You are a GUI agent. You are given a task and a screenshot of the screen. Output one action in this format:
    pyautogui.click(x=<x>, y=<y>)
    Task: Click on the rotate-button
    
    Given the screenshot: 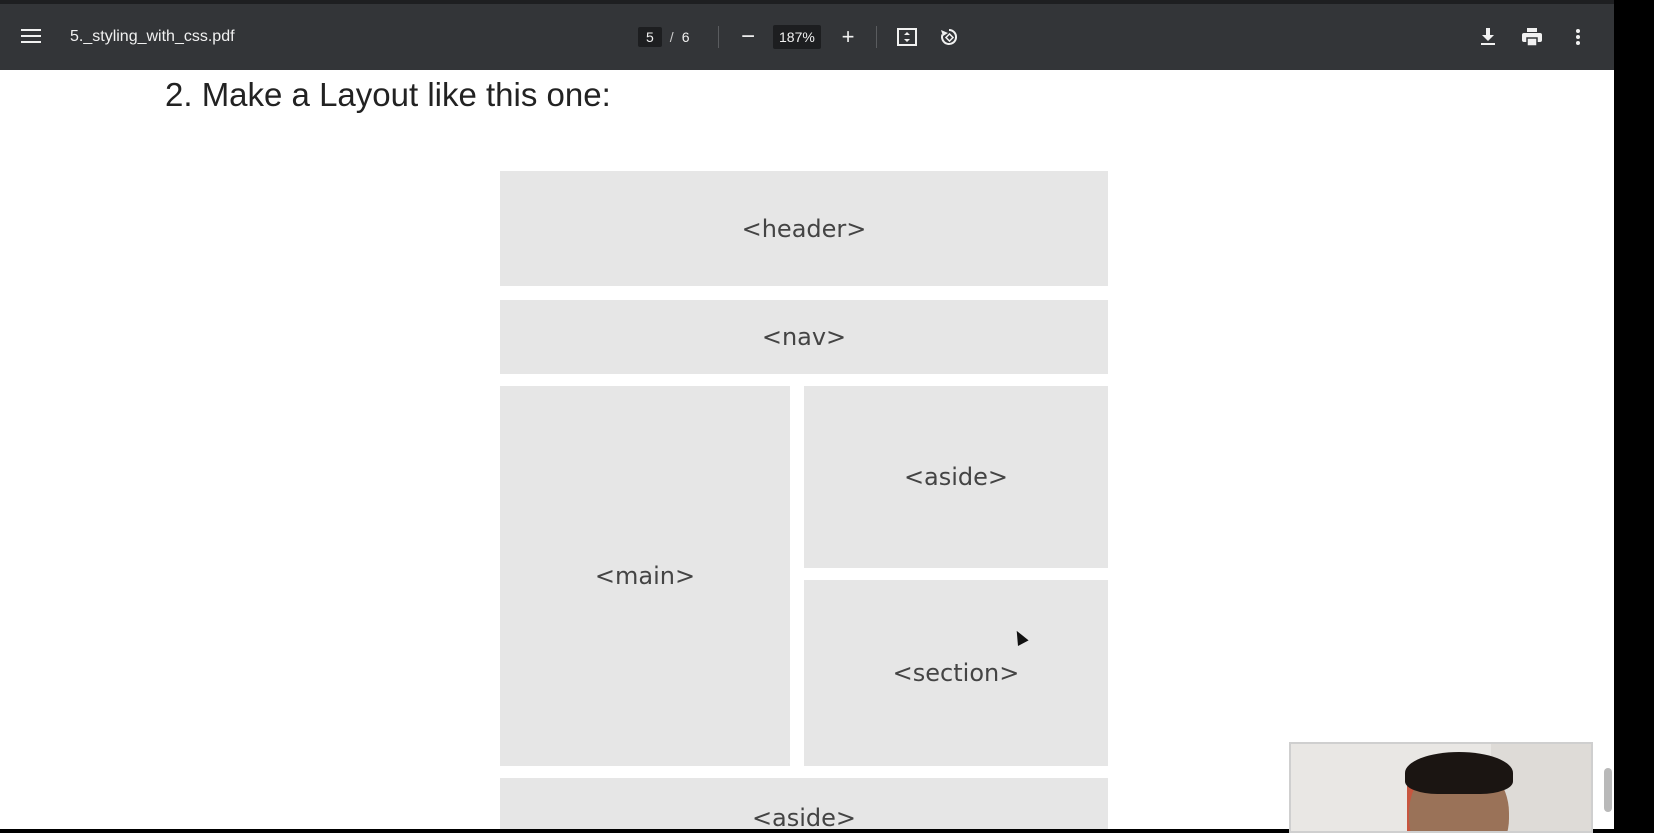 What is the action you would take?
    pyautogui.click(x=949, y=37)
    